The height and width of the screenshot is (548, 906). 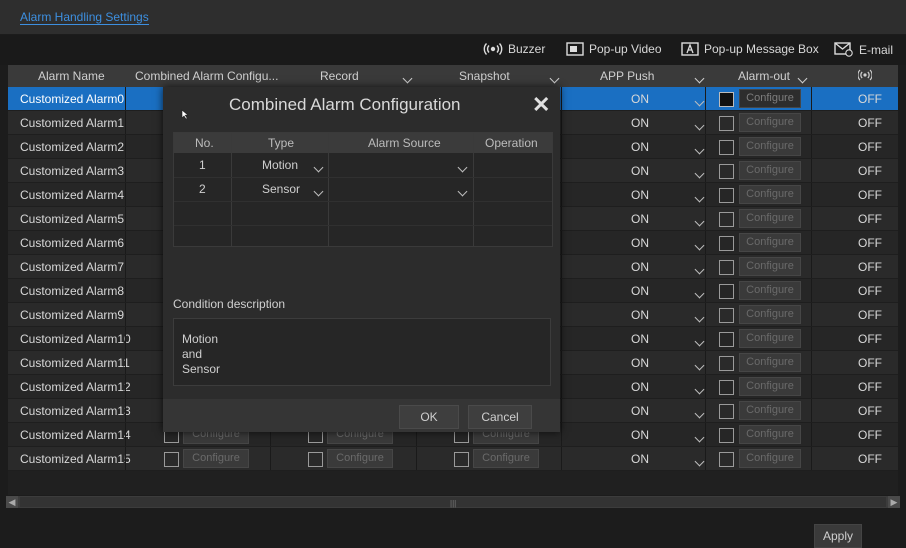 I want to click on ok-button: OK, so click(x=429, y=417).